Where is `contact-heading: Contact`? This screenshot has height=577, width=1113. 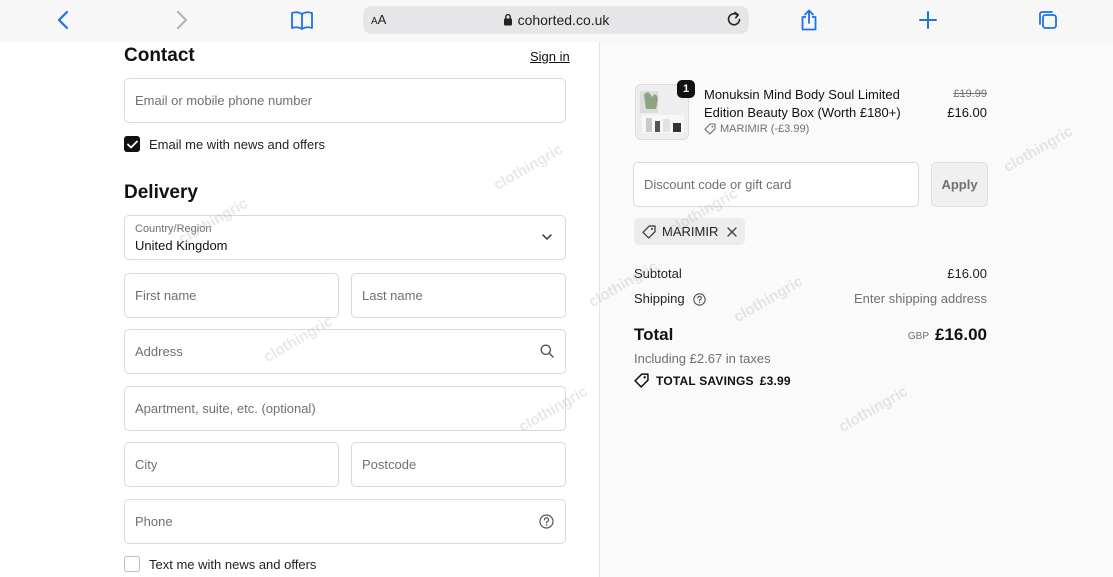 contact-heading: Contact is located at coordinates (159, 55).